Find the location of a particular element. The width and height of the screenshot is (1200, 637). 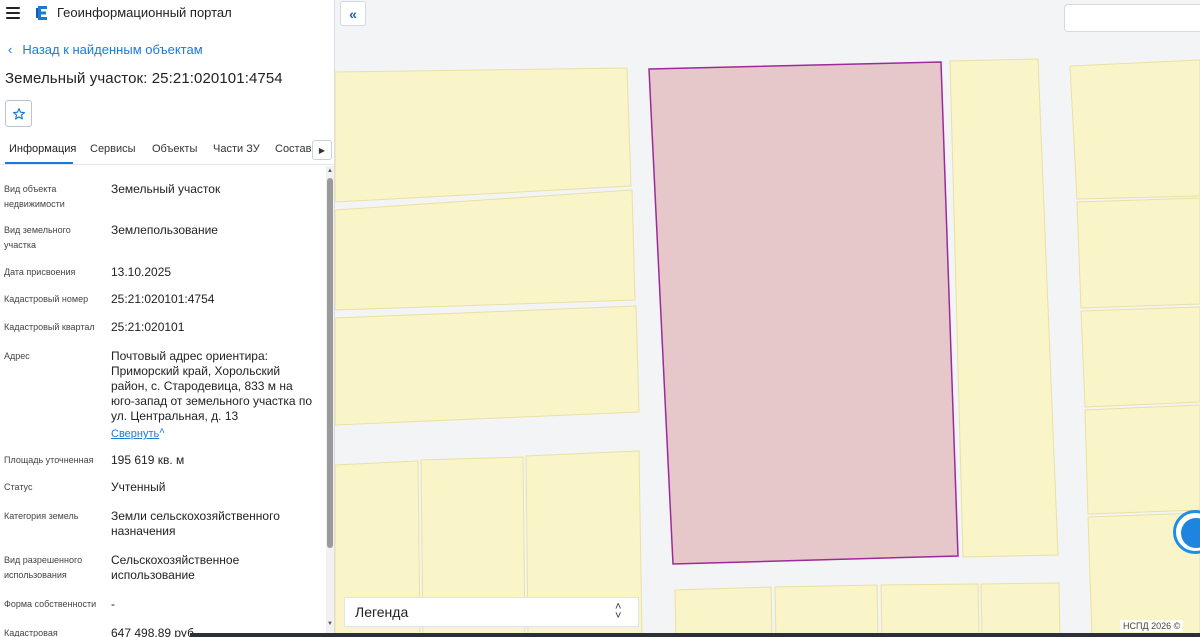

portal-title: Геоинформационный портал is located at coordinates (144, 12).